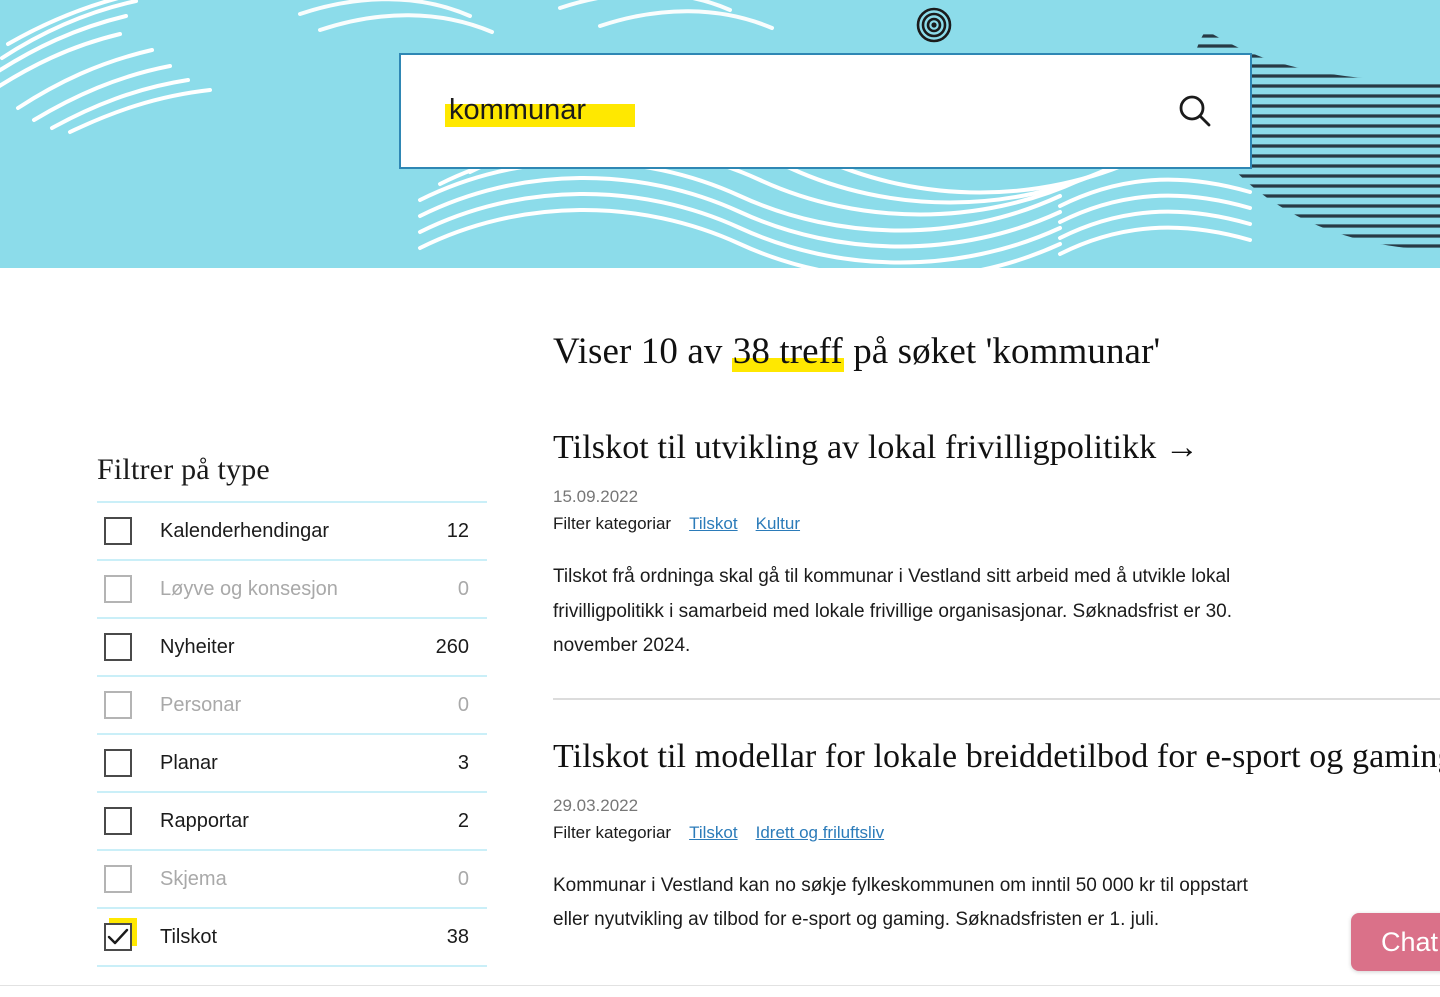 This screenshot has width=1440, height=997. Describe the element at coordinates (517, 111) in the screenshot. I see `search-input: kommunar` at that location.